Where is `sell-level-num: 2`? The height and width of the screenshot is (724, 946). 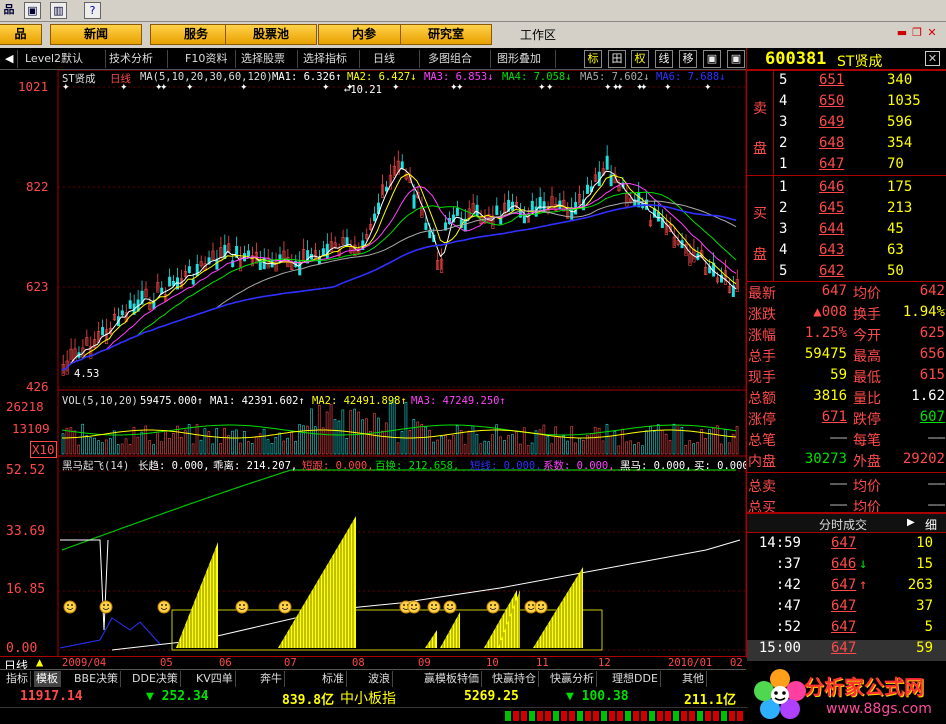
sell-level-num: 2 is located at coordinates (783, 143).